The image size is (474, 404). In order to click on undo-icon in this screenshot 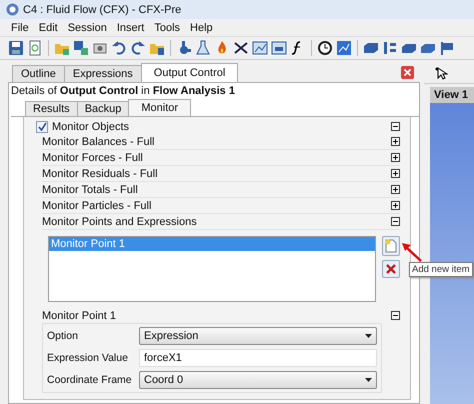, I will do `click(119, 48)`.